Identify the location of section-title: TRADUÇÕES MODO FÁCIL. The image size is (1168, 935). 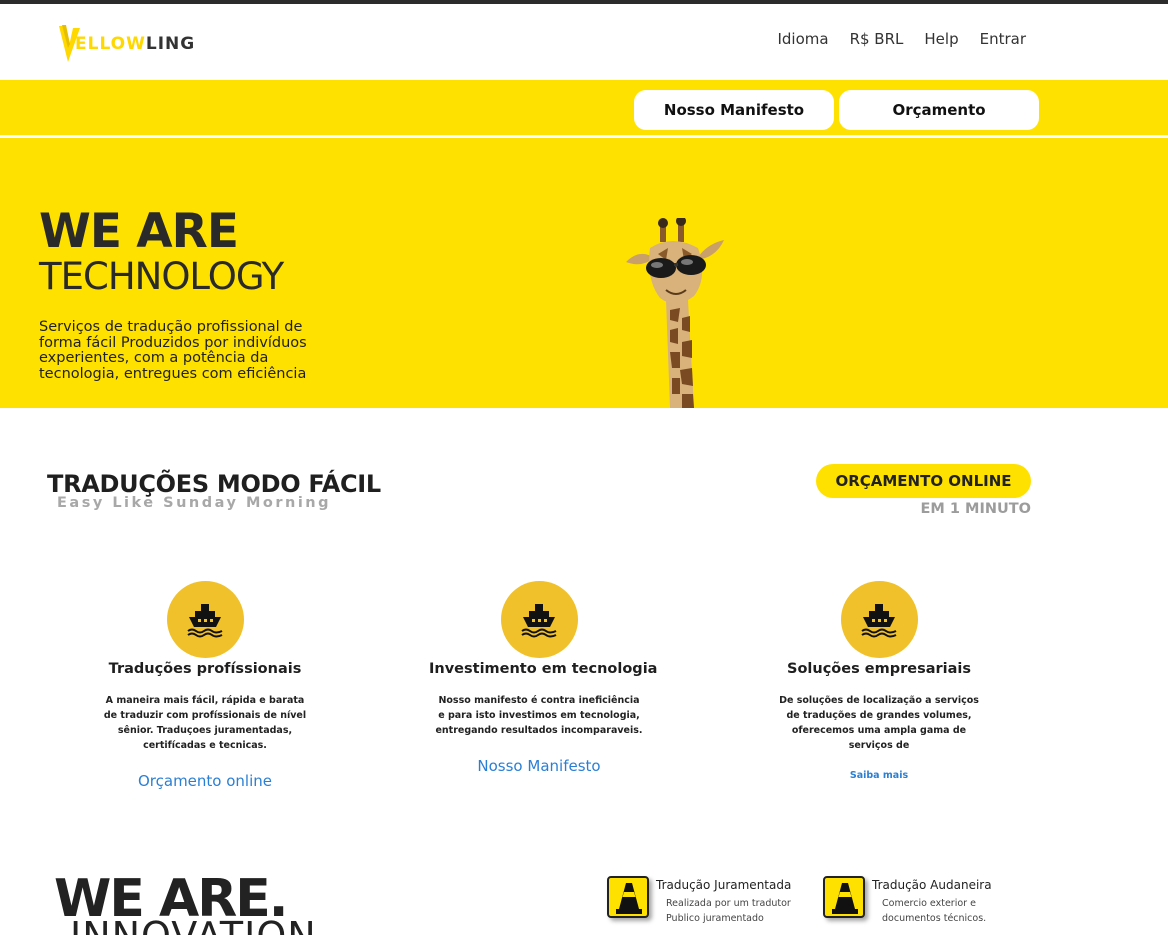
(214, 484).